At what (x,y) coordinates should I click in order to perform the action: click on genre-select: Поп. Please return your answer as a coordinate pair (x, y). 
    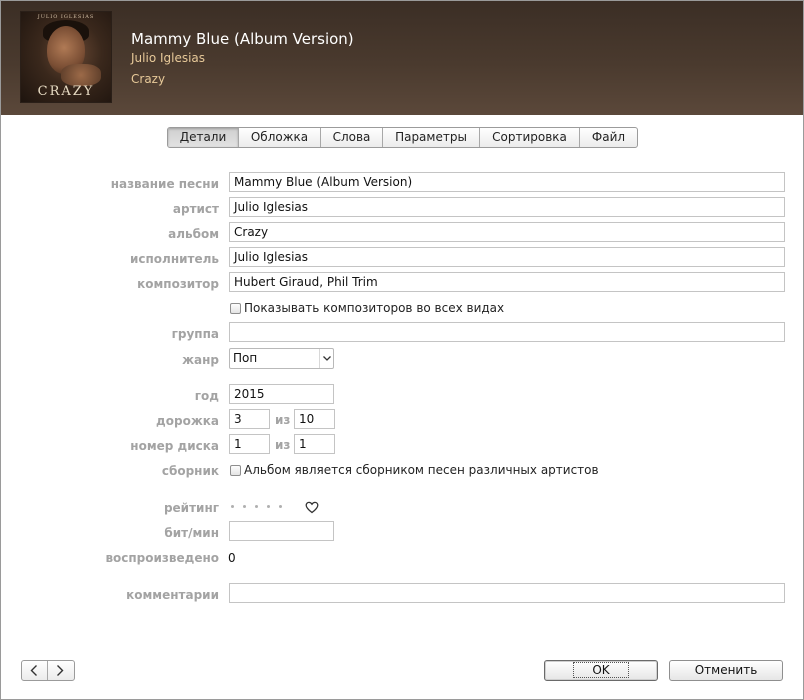
    Looking at the image, I should click on (281, 358).